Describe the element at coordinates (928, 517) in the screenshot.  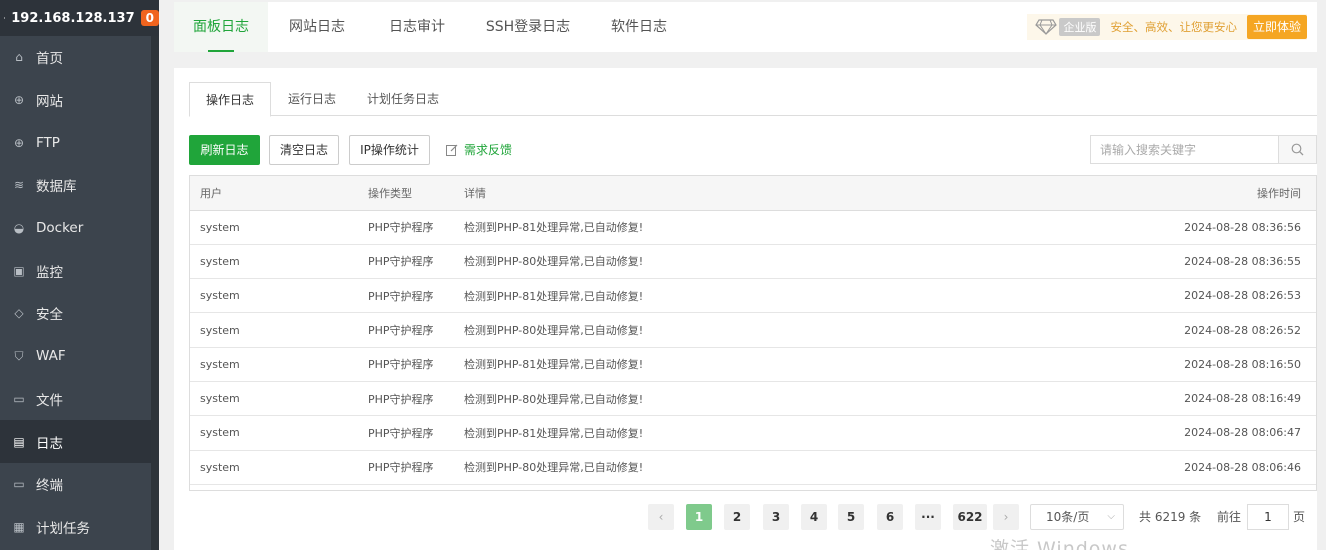
I see `page-ellipsis: ···` at that location.